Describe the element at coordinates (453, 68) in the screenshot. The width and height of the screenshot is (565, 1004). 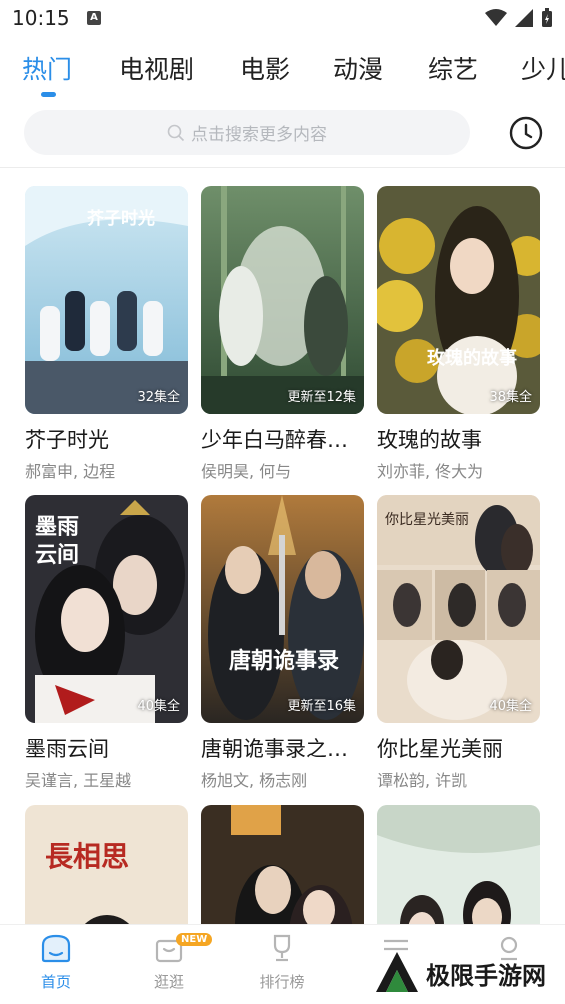
I see `tab-variety: 综艺` at that location.